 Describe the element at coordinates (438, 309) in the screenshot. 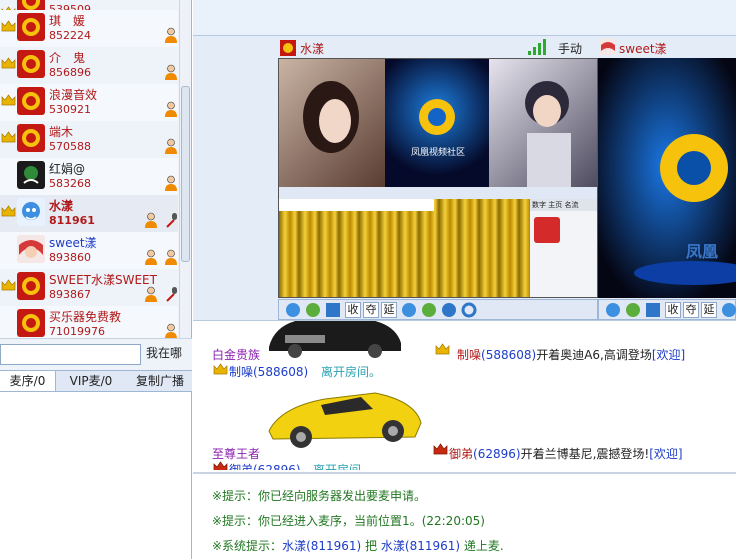

I see `video-control-bar: 收 夺 延` at that location.